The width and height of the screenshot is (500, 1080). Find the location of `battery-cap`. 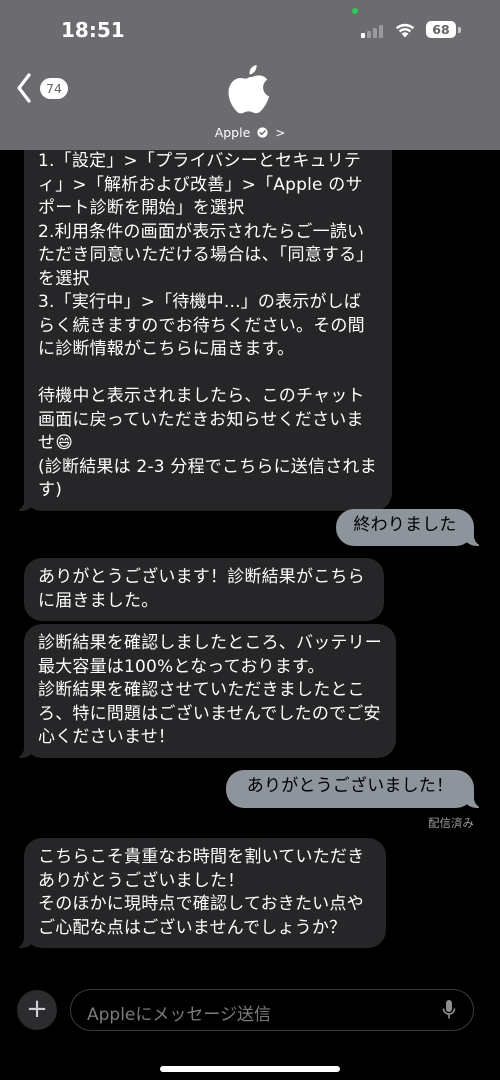

battery-cap is located at coordinates (459, 30).